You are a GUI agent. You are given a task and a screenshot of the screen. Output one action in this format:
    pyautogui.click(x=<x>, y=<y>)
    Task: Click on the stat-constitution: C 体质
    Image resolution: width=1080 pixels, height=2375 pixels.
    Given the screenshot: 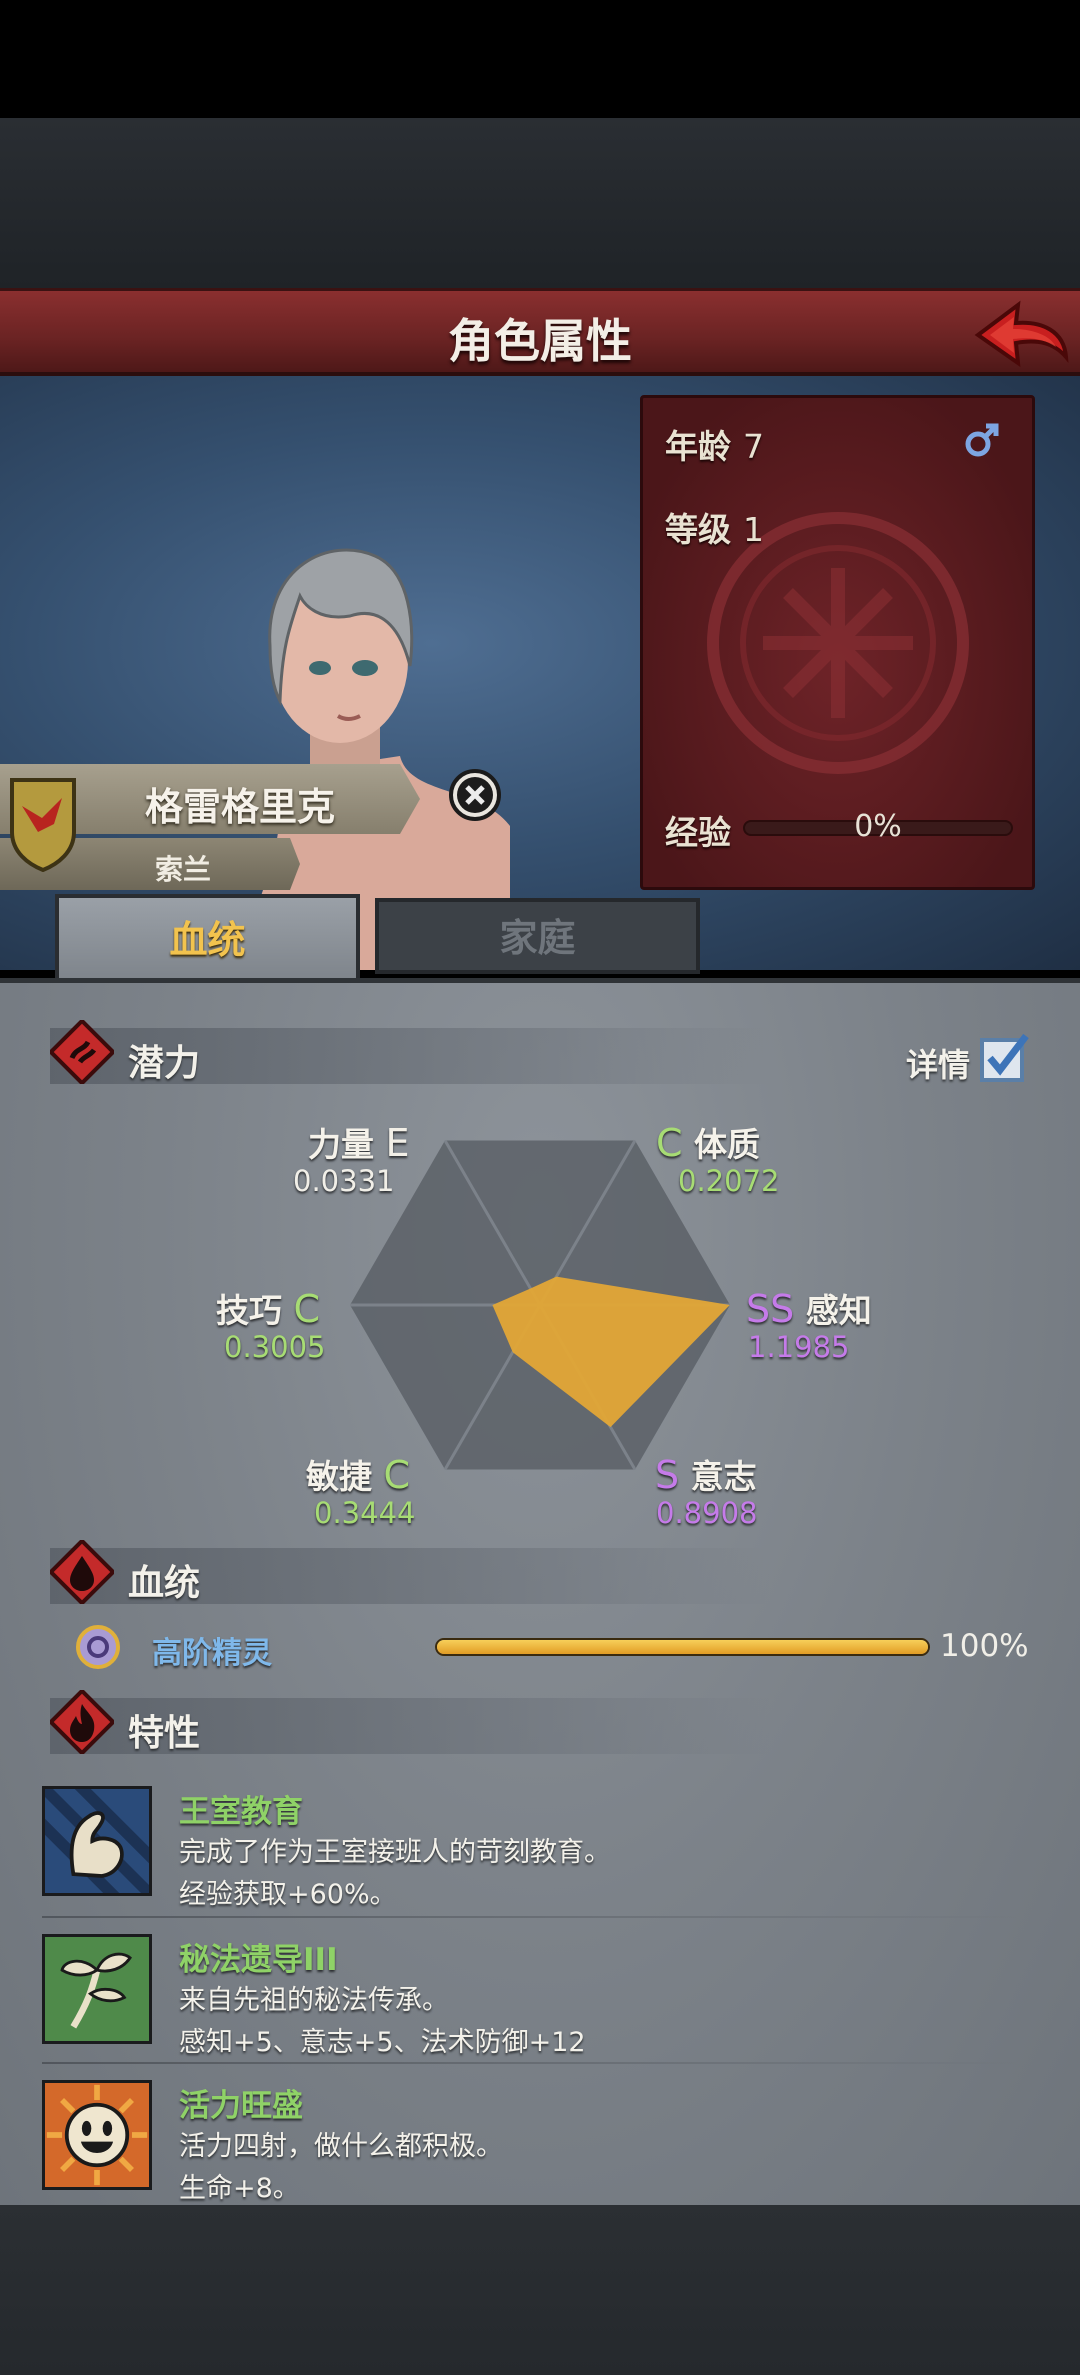 What is the action you would take?
    pyautogui.click(x=708, y=1142)
    